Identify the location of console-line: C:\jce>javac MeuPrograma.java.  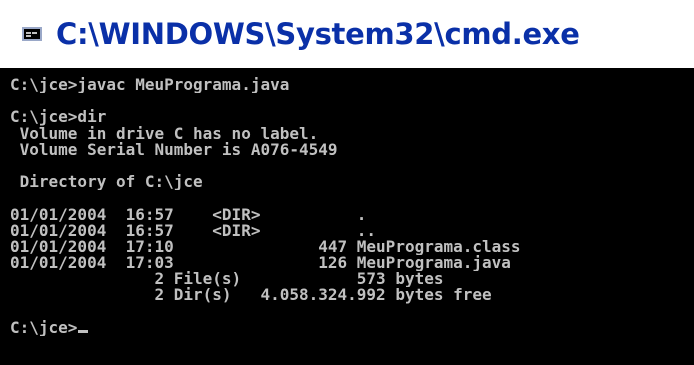
(150, 85).